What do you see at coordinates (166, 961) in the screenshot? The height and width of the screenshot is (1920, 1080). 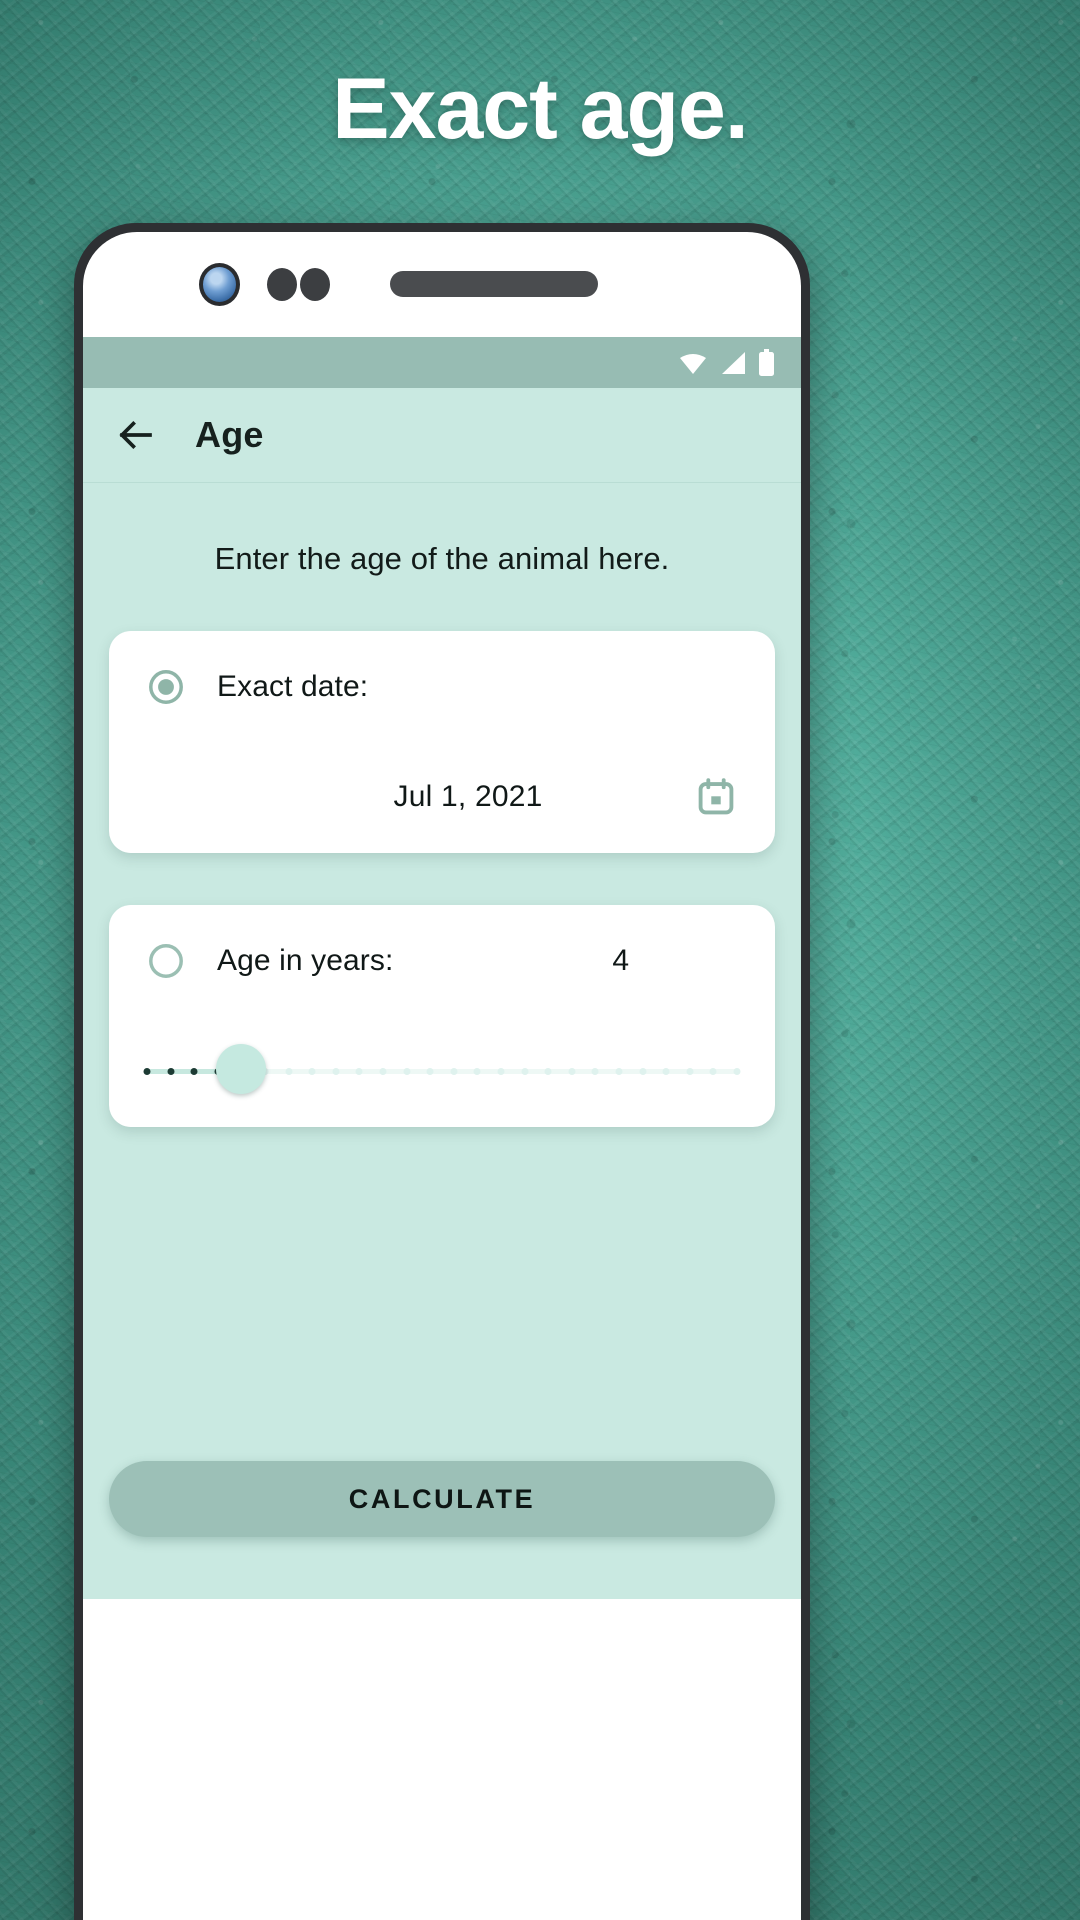 I see `radio-unselected-icon` at bounding box center [166, 961].